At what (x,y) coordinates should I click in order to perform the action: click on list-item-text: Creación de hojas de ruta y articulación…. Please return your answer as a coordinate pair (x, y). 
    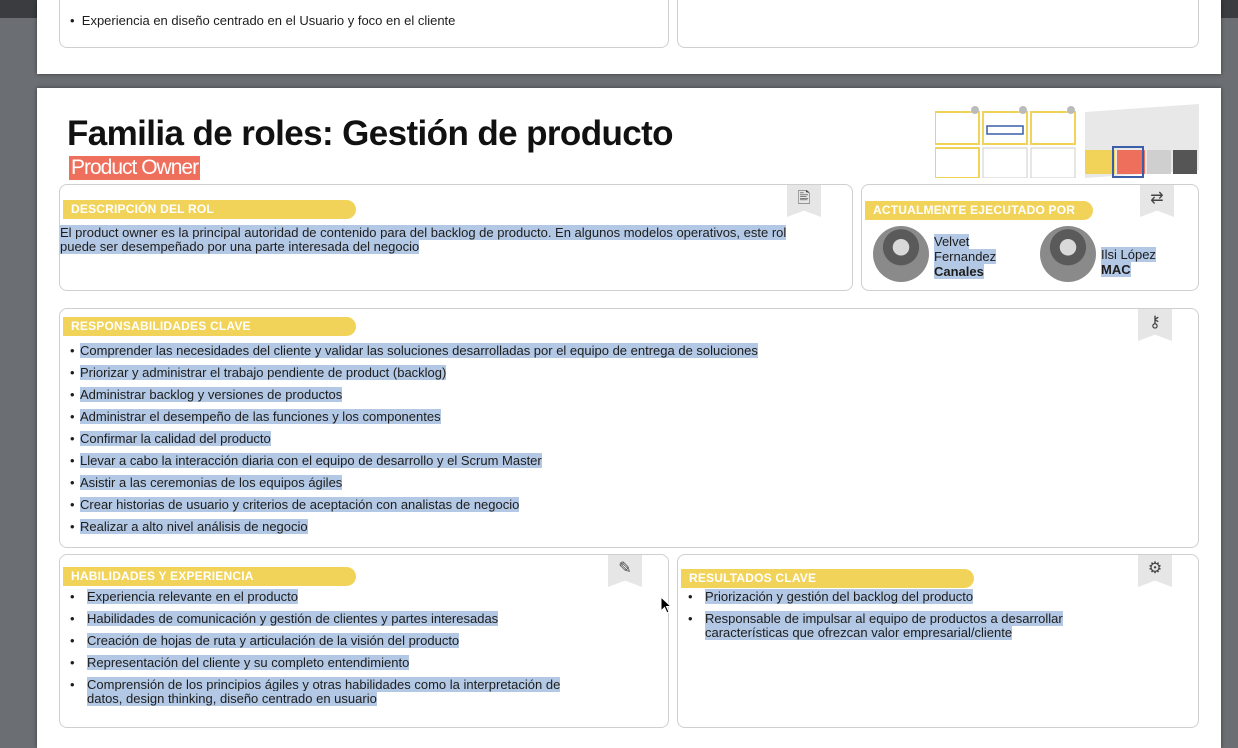
    Looking at the image, I should click on (273, 640).